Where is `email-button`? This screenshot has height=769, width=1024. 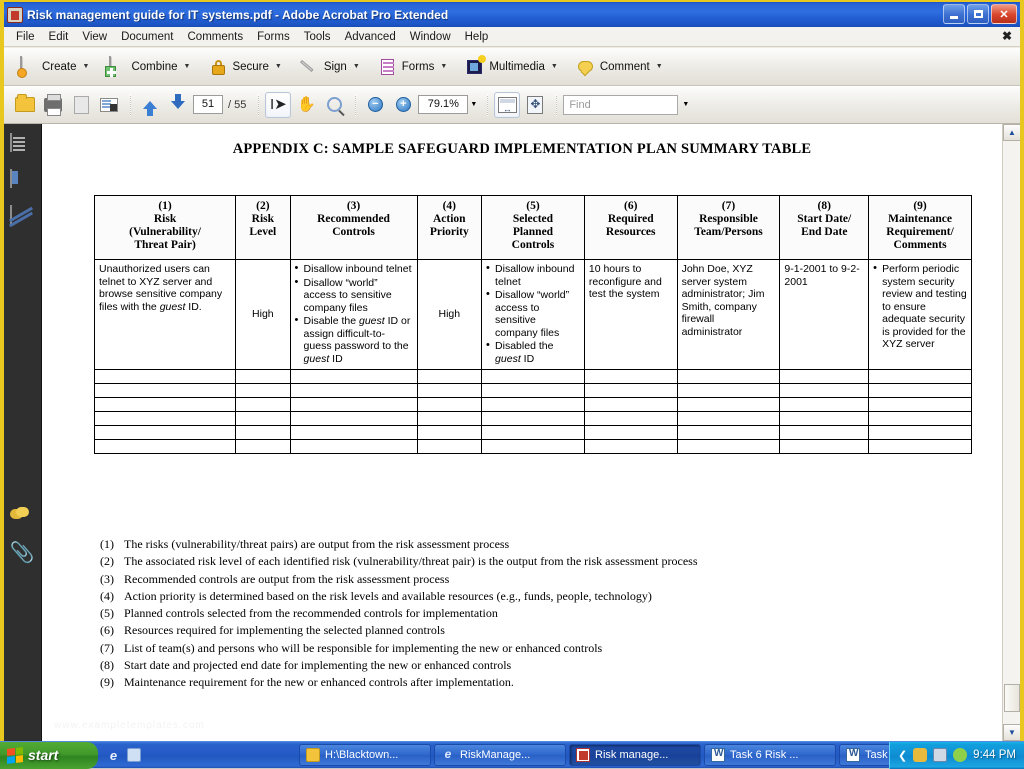 email-button is located at coordinates (109, 105).